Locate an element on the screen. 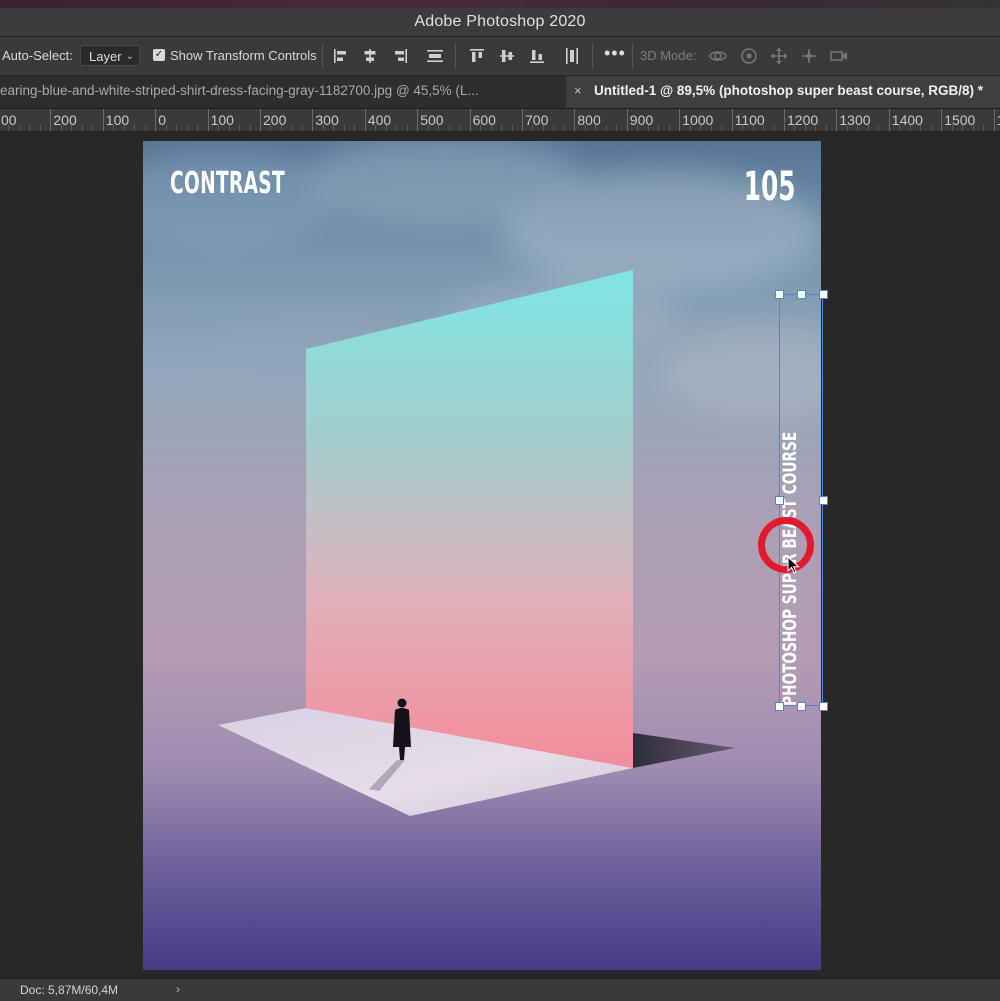 Image resolution: width=1000 pixels, height=1001 pixels. document-size-info: Doc: 5,87M/60,4M is located at coordinates (69, 990).